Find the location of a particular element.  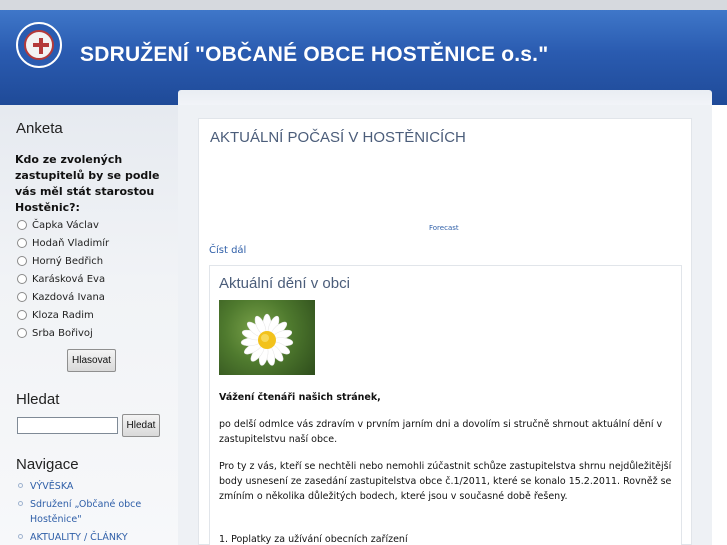

poll-option-label: Kloza Radim is located at coordinates (63, 315).